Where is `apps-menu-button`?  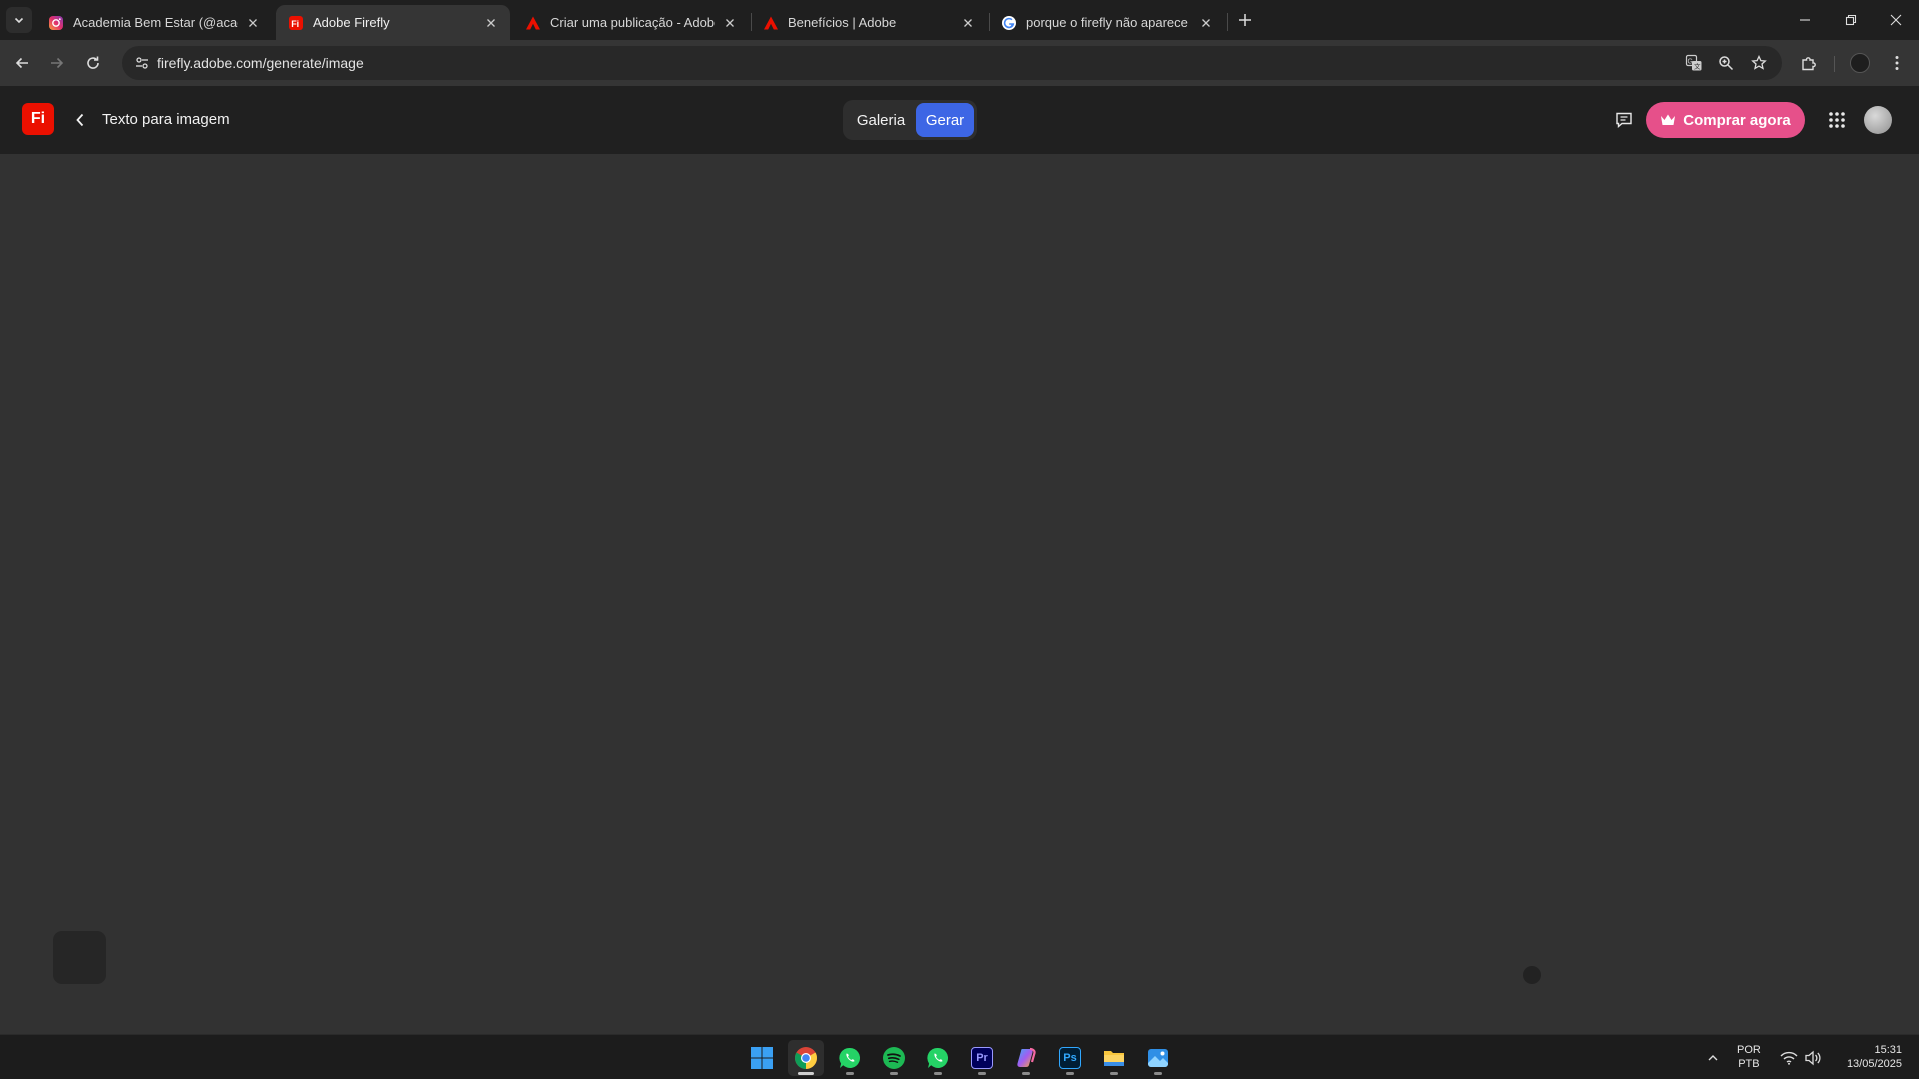 apps-menu-button is located at coordinates (1837, 120).